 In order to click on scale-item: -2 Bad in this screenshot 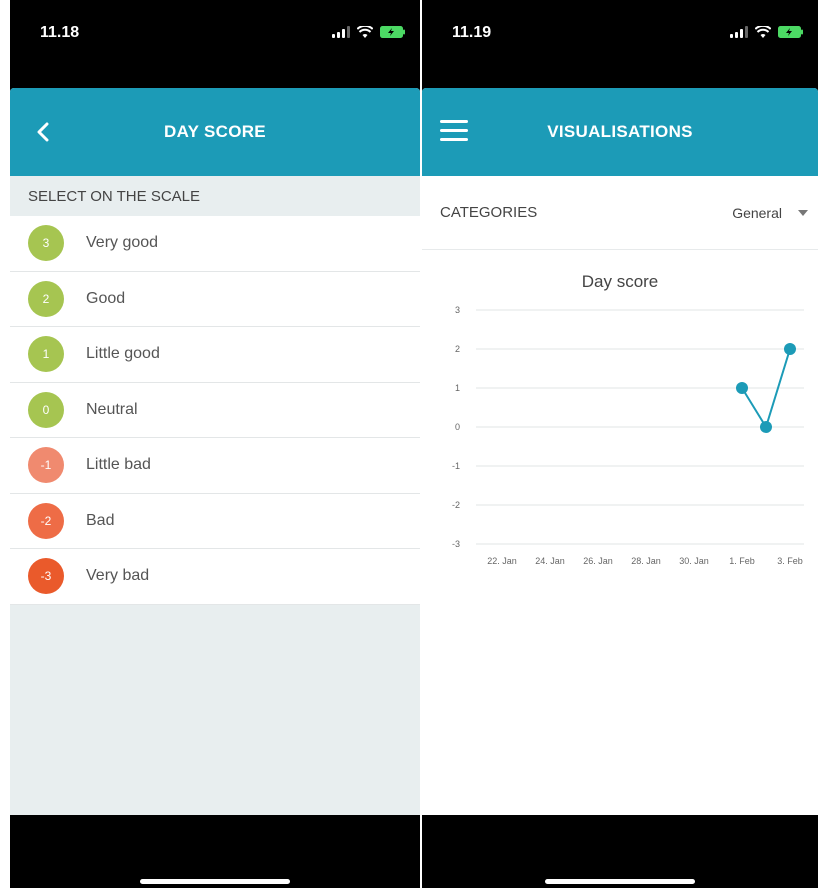, I will do `click(215, 521)`.